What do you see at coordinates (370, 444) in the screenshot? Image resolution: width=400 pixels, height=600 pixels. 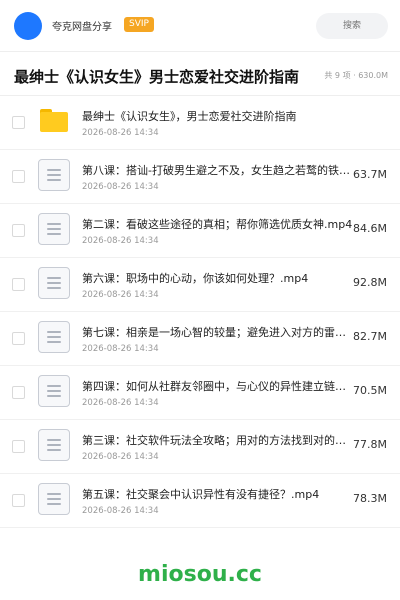 I see `file-size: 77.8M` at bounding box center [370, 444].